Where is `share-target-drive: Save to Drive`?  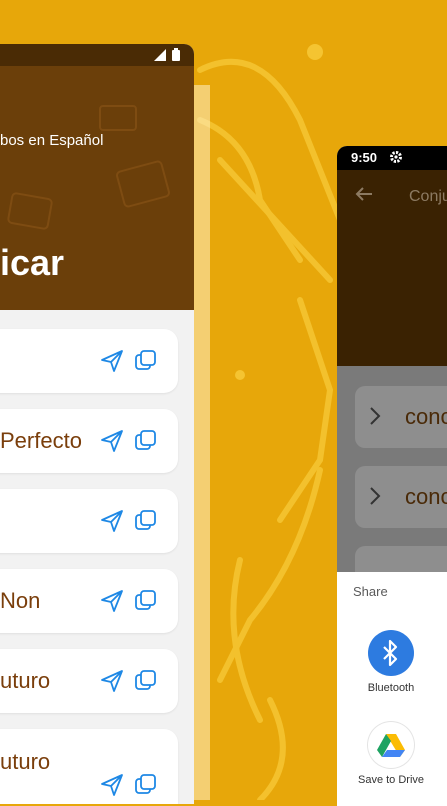 share-target-drive: Save to Drive is located at coordinates (391, 754).